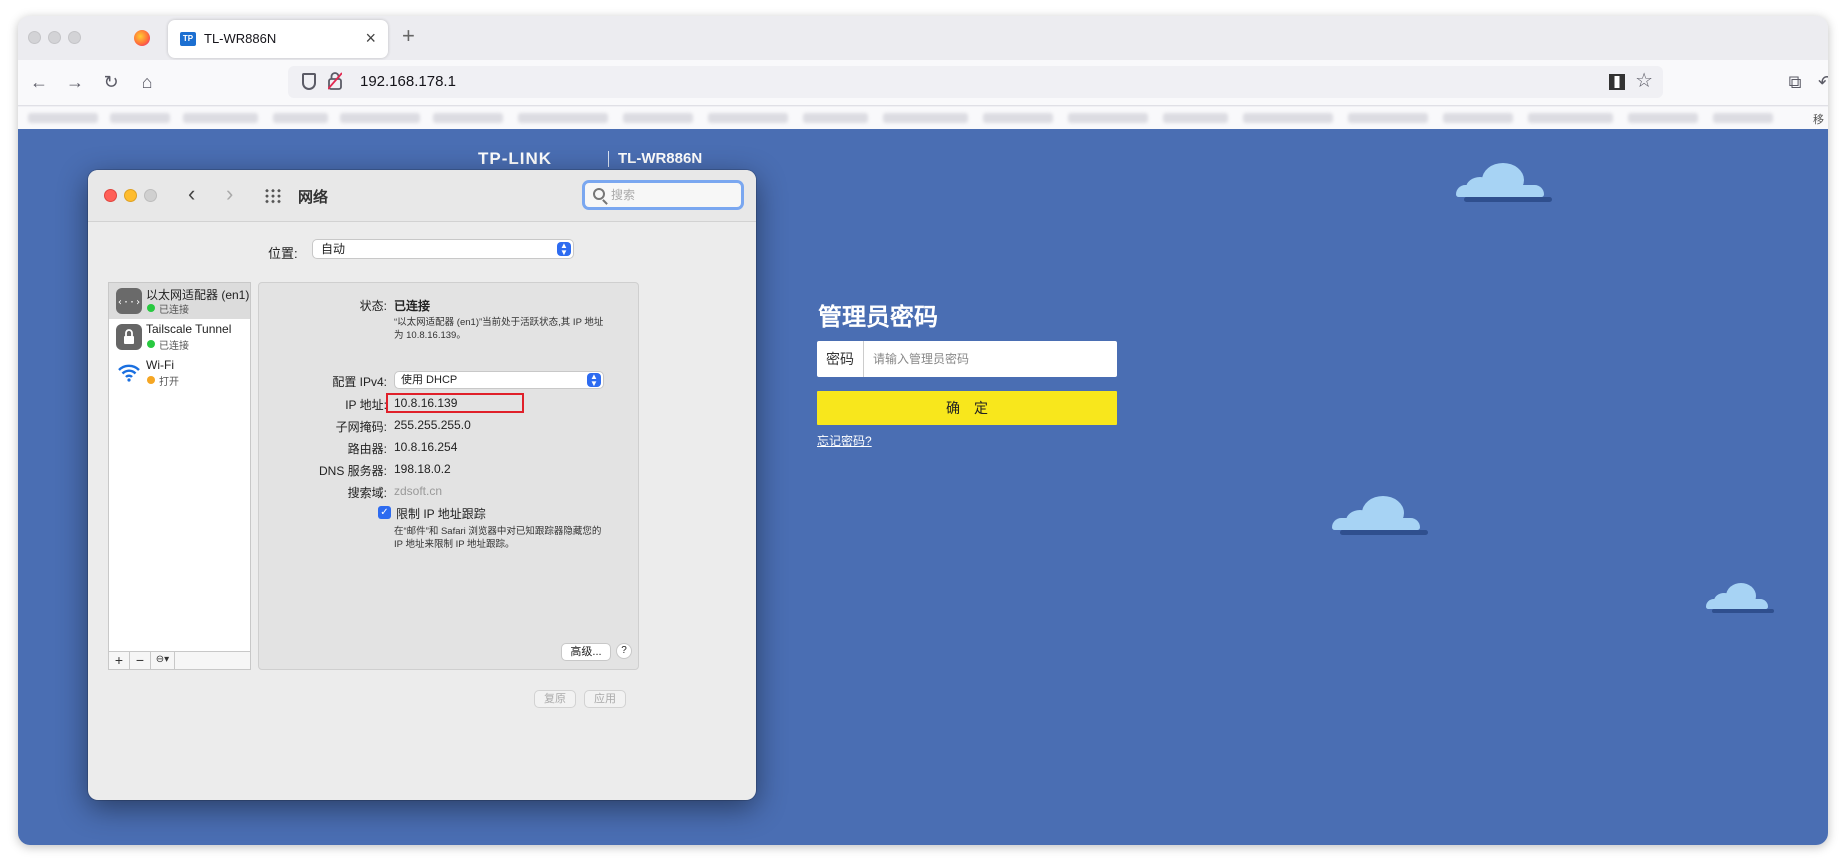  Describe the element at coordinates (130, 195) in the screenshot. I see `minimize-window-button` at that location.